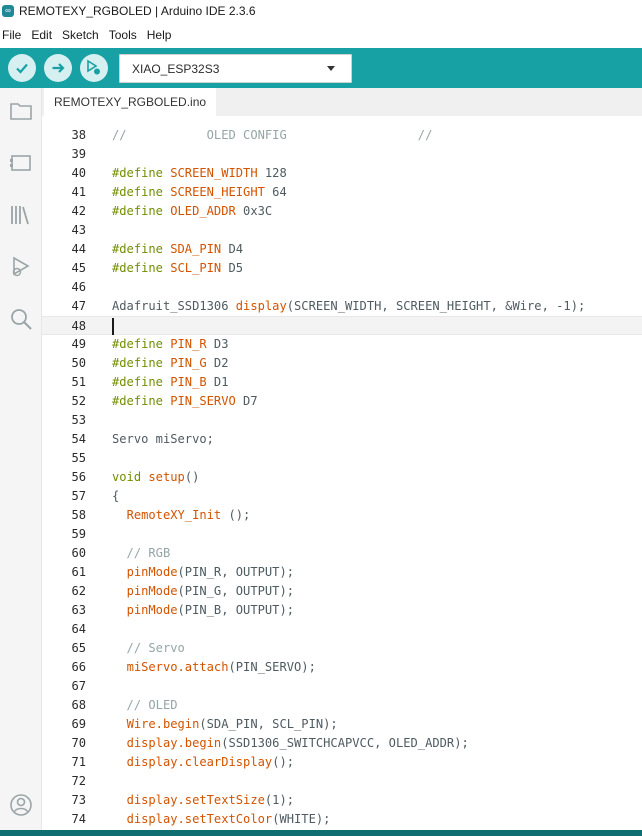  I want to click on code-line: 64, so click(342, 629).